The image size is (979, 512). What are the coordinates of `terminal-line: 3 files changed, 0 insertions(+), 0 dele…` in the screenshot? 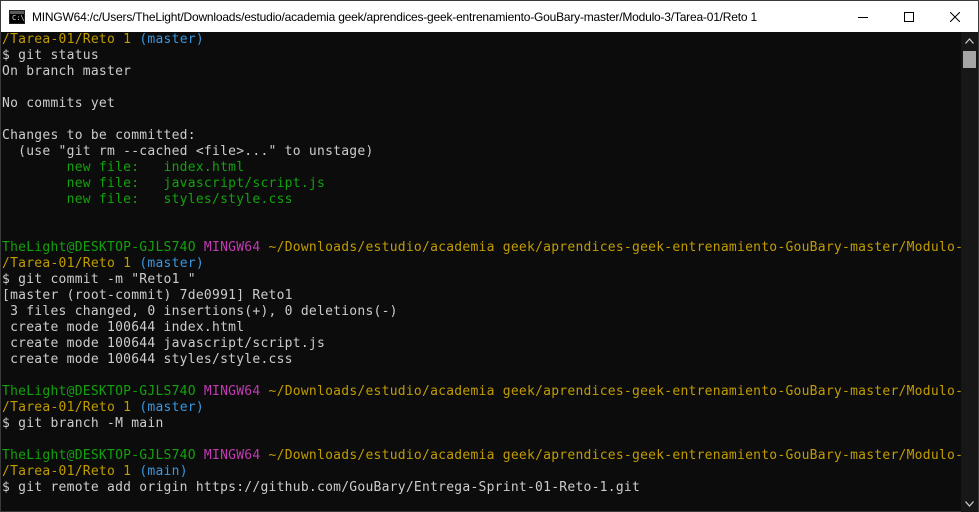 It's located at (481, 312).